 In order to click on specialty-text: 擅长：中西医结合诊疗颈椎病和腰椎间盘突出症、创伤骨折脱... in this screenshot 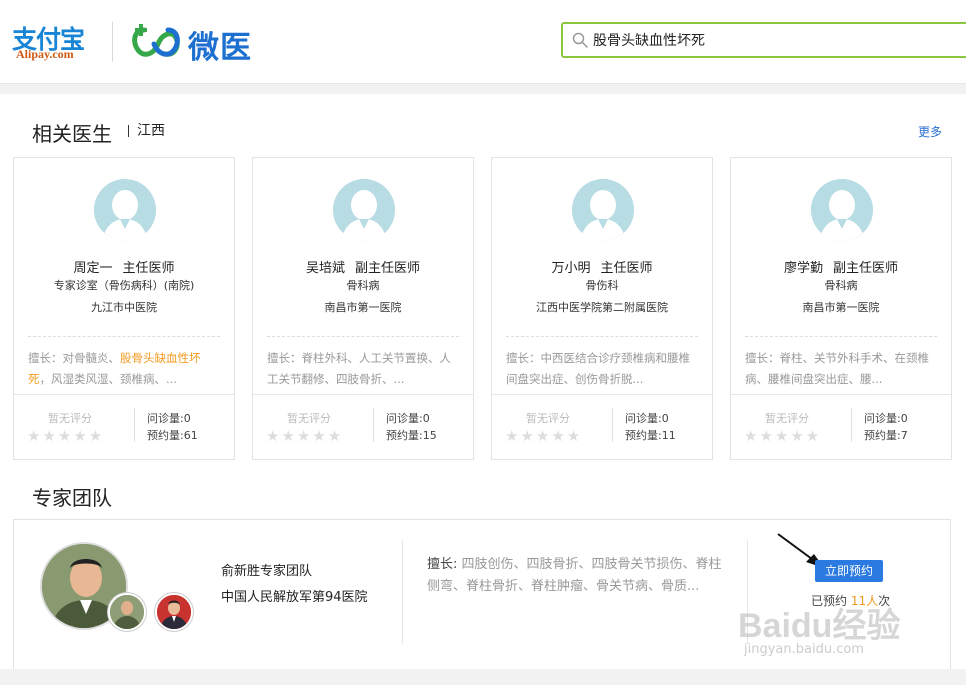, I will do `click(598, 368)`.